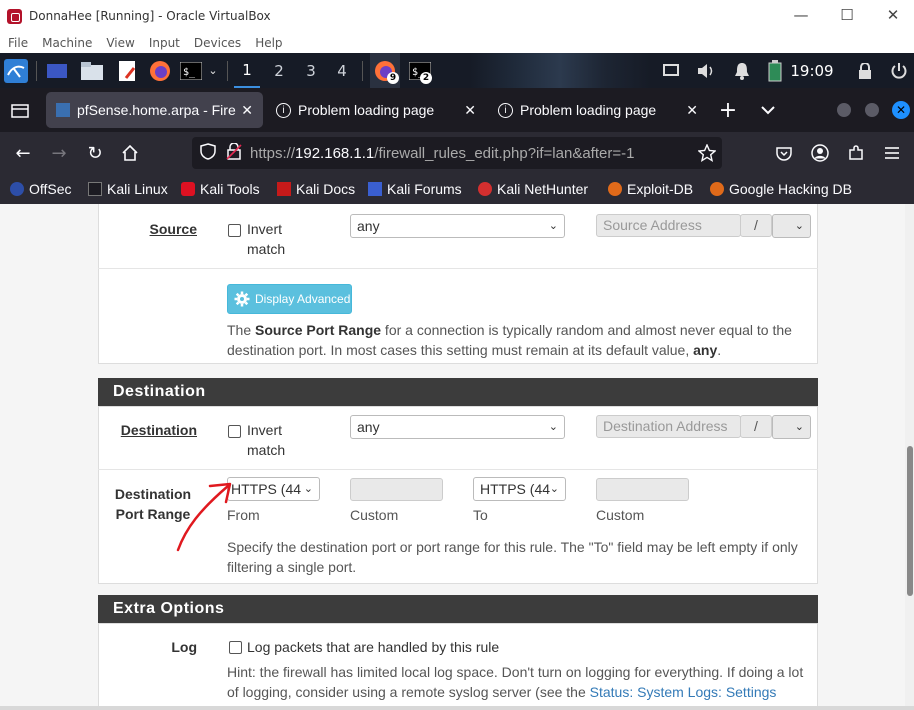  What do you see at coordinates (16, 70) in the screenshot?
I see `kali-menu-icon` at bounding box center [16, 70].